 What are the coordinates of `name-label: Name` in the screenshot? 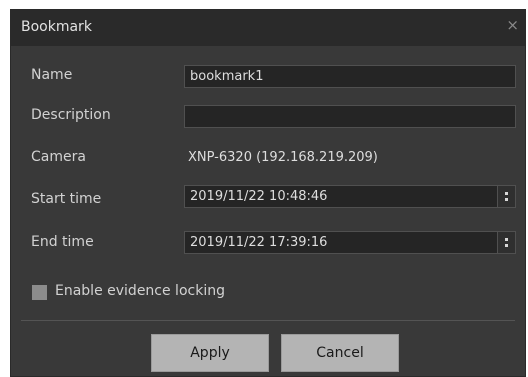 It's located at (52, 75).